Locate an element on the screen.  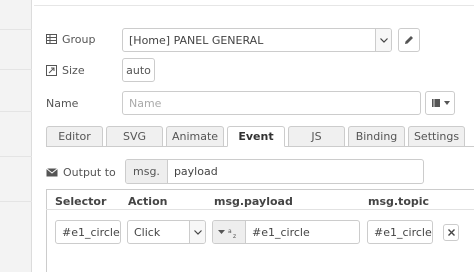
output-label: Output to is located at coordinates (81, 172).